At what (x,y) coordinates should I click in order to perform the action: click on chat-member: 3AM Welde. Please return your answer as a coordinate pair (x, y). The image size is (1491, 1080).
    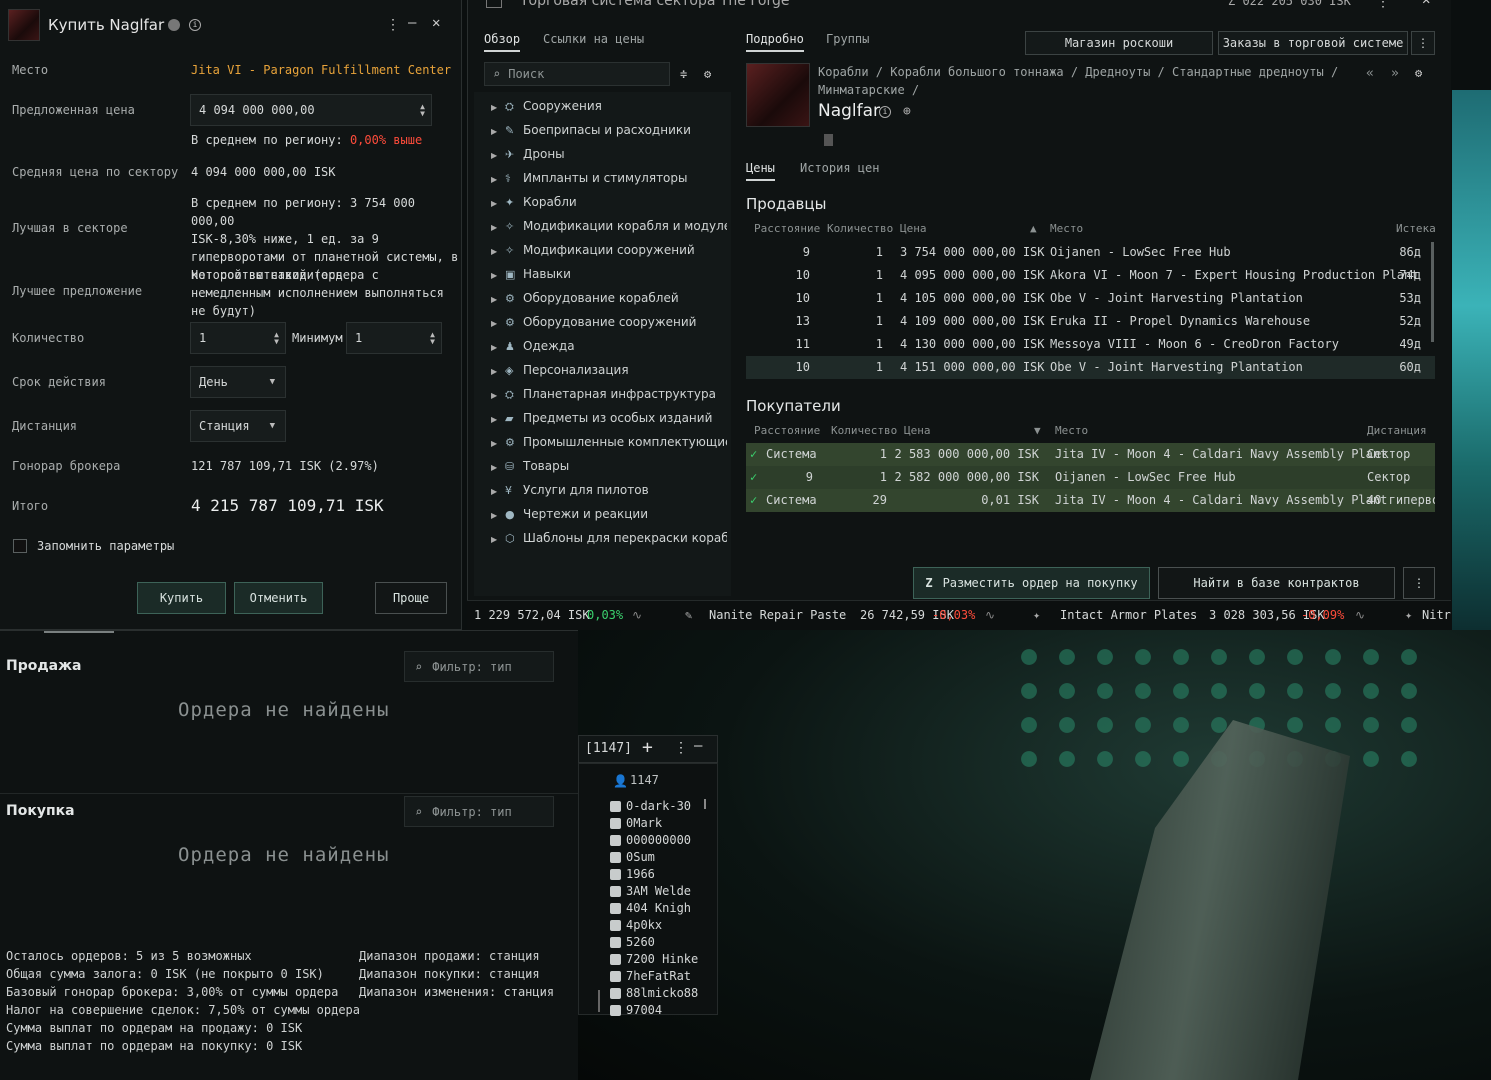
    Looking at the image, I should click on (668, 891).